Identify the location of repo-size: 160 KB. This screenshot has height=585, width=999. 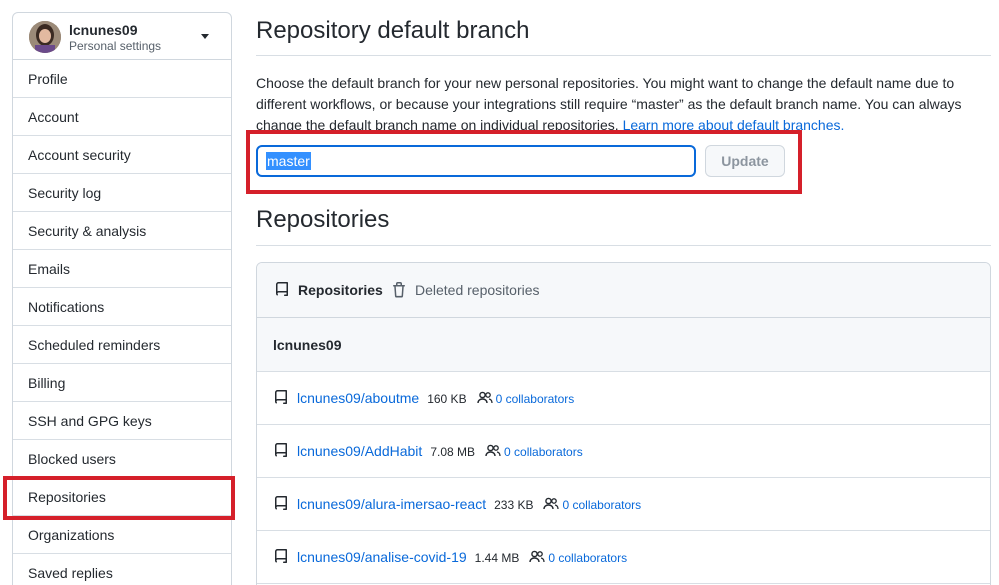
(447, 399).